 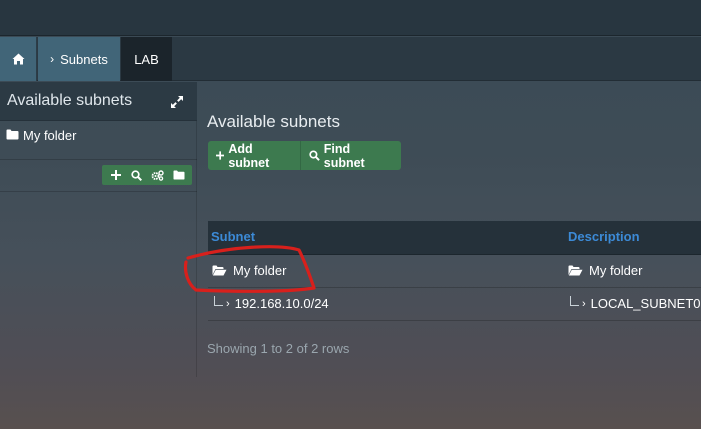 I want to click on pagination-info: Showing 1 to 2 of 2 rows, so click(x=278, y=348).